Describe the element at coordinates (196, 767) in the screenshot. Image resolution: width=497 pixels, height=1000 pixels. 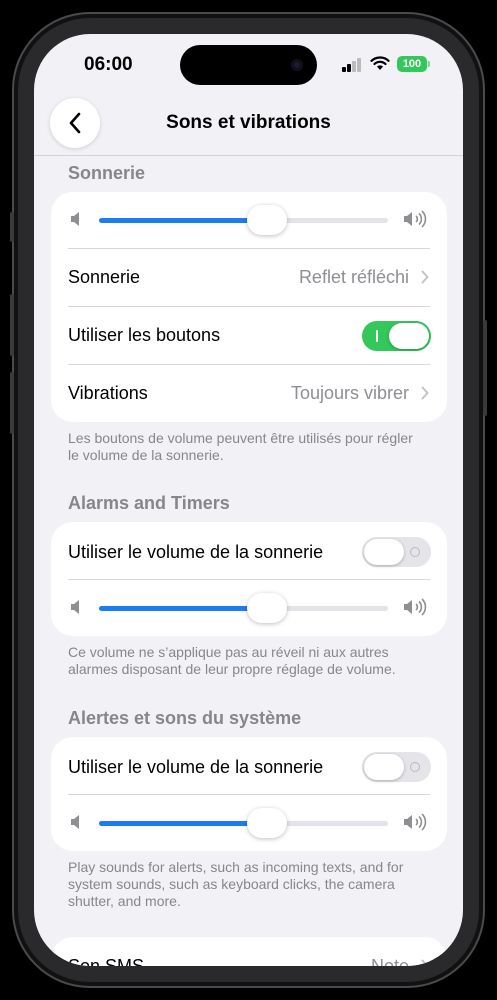
I see `system-use-ringer-label: Utiliser le volume de la sonnerie` at that location.